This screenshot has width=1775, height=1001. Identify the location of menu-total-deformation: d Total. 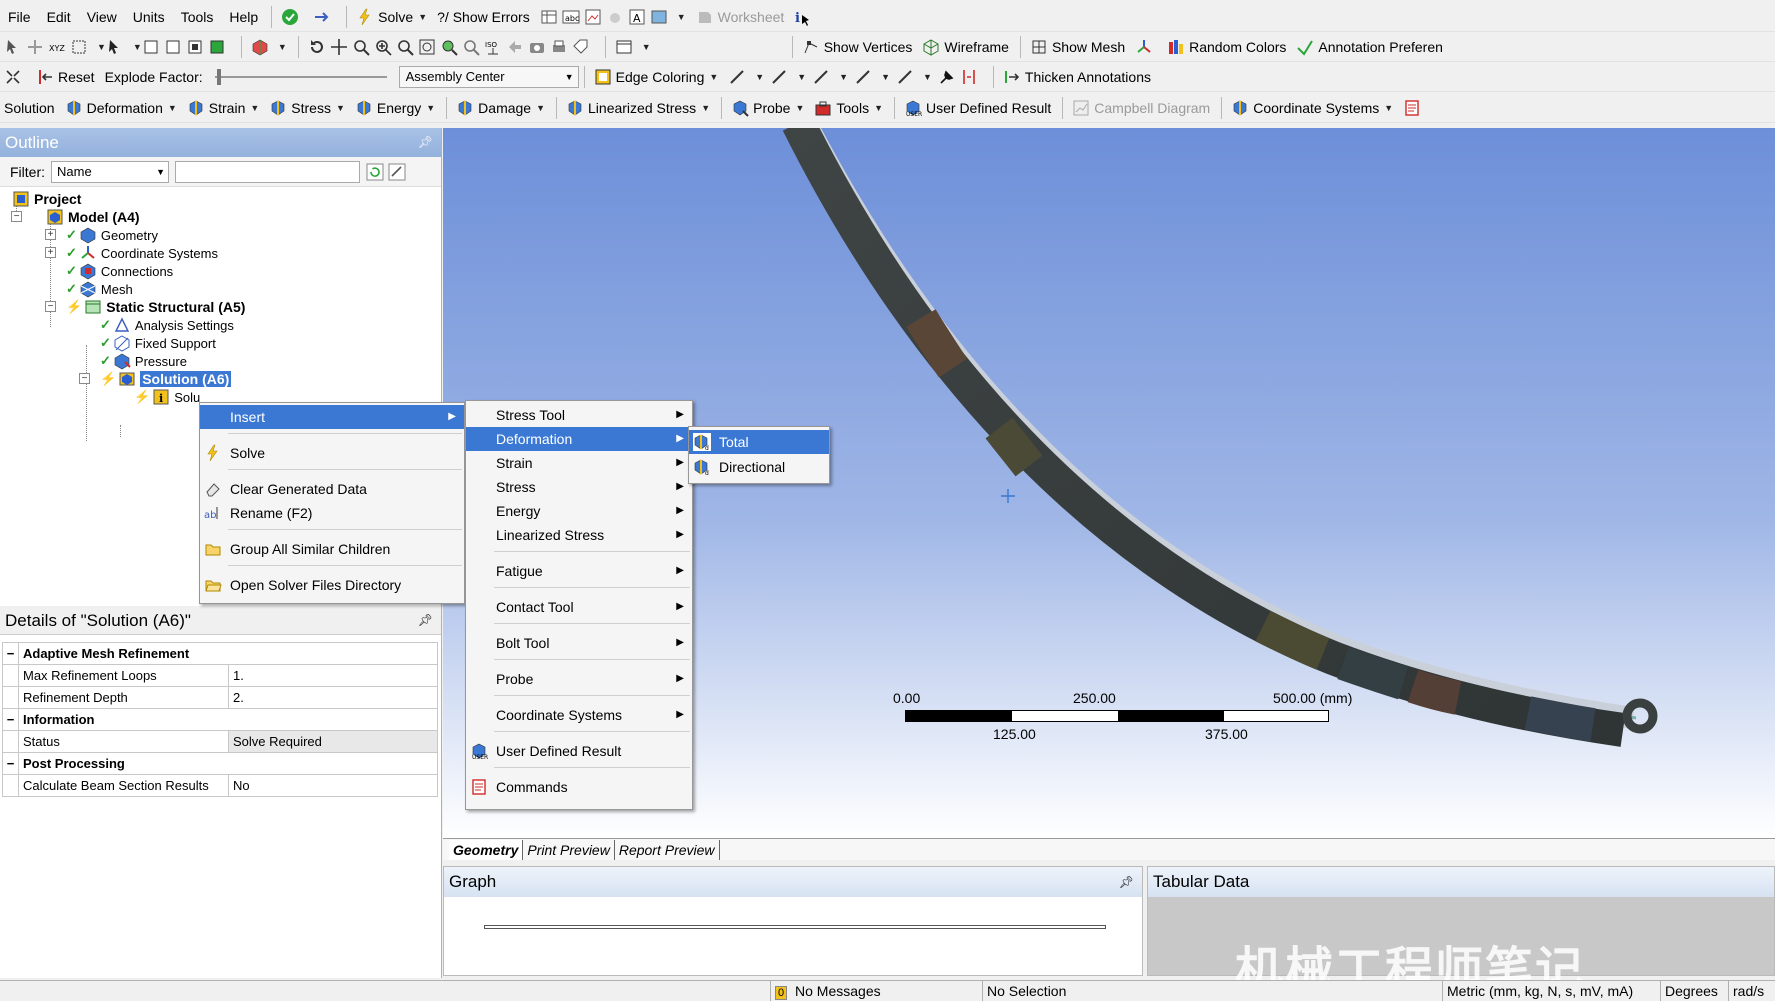
(759, 442).